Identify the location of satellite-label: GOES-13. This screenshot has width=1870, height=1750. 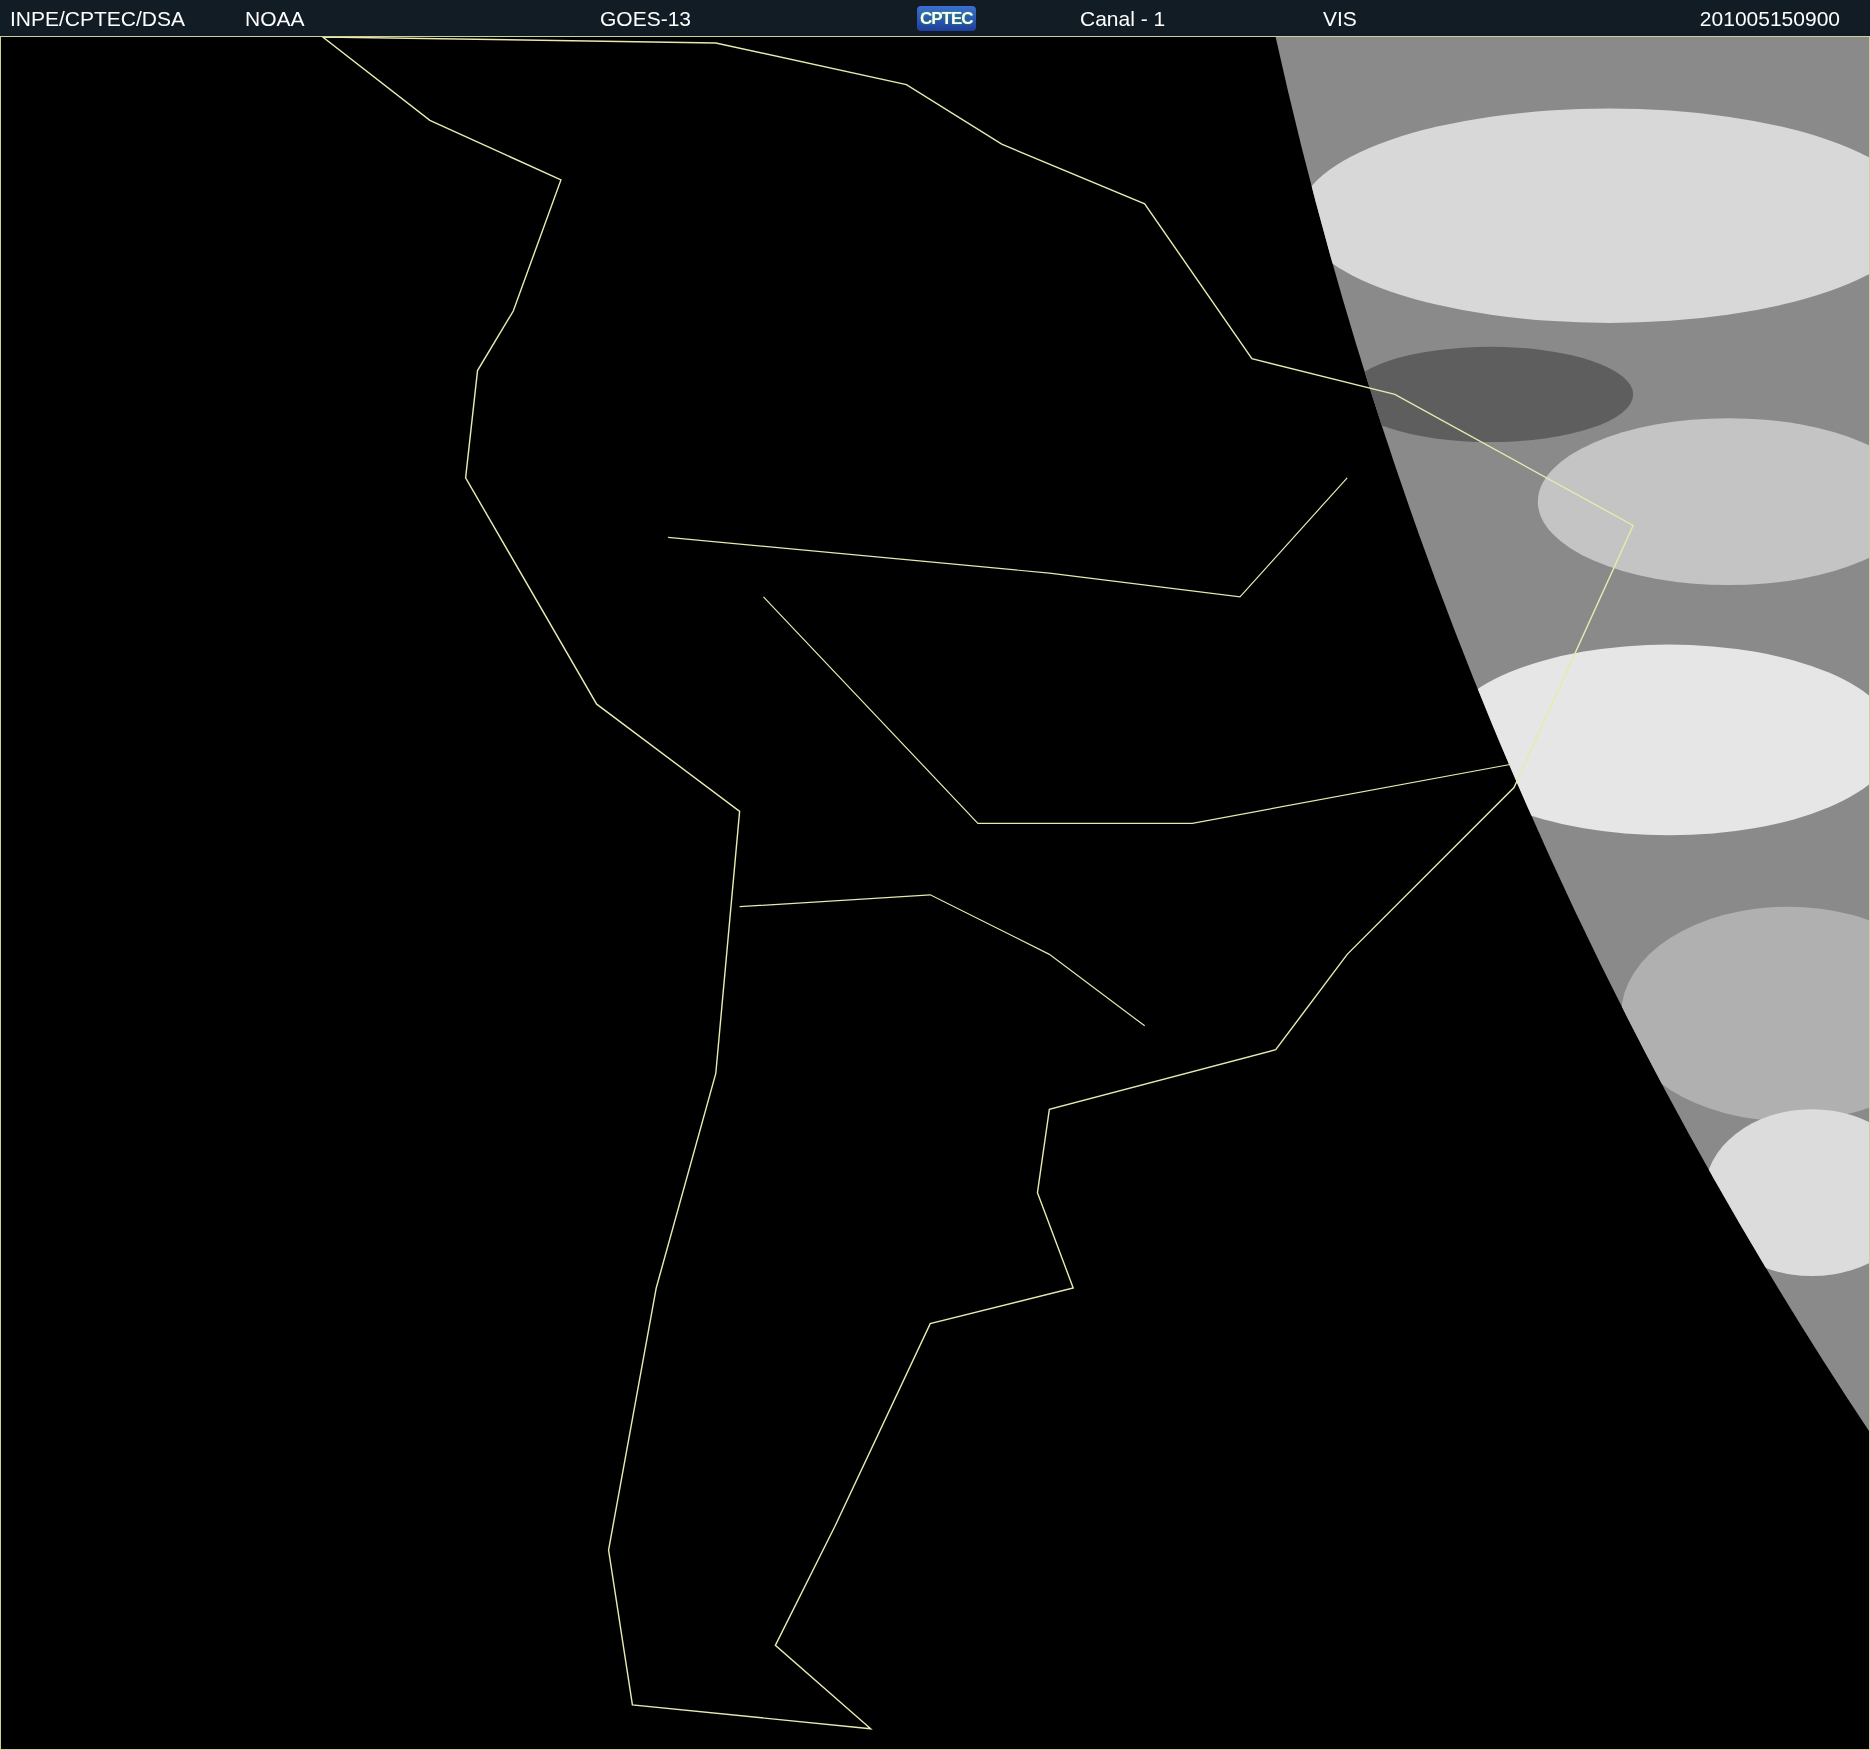
(646, 18).